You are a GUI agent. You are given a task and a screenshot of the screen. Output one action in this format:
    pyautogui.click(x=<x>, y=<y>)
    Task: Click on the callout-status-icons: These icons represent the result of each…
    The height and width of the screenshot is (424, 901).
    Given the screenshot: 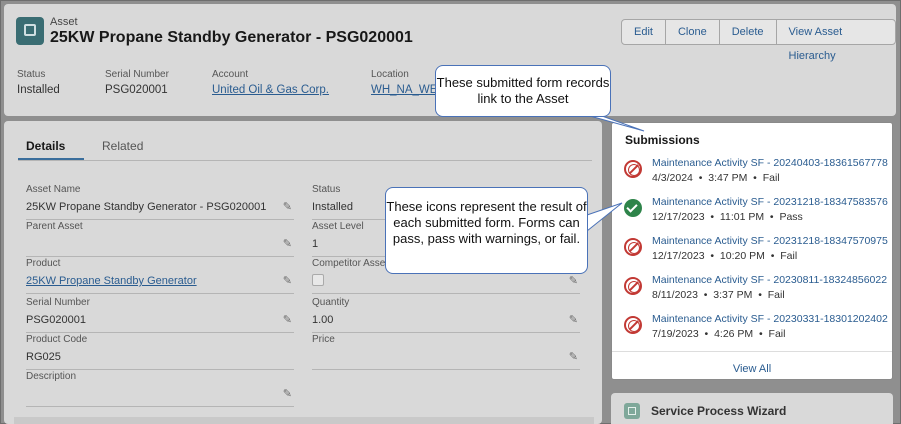 What is the action you would take?
    pyautogui.click(x=486, y=230)
    